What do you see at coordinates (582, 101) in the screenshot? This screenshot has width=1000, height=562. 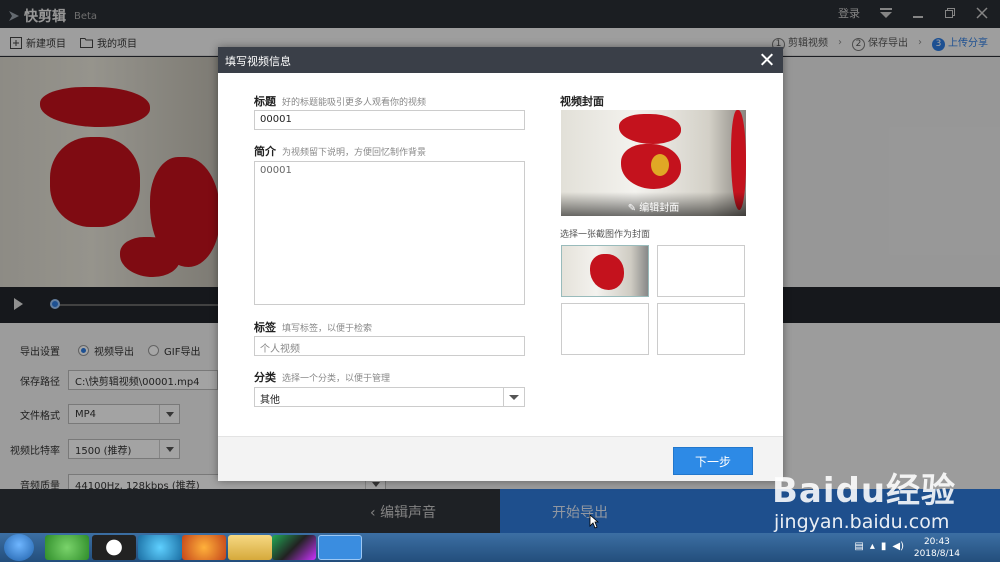 I see `cover-title: 视频封面` at bounding box center [582, 101].